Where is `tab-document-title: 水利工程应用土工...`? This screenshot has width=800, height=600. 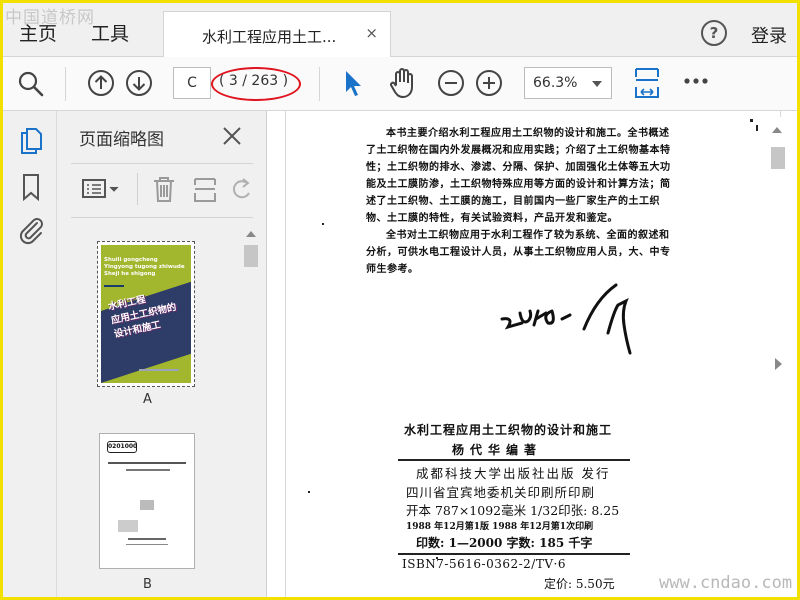 tab-document-title: 水利工程应用土工... is located at coordinates (269, 37).